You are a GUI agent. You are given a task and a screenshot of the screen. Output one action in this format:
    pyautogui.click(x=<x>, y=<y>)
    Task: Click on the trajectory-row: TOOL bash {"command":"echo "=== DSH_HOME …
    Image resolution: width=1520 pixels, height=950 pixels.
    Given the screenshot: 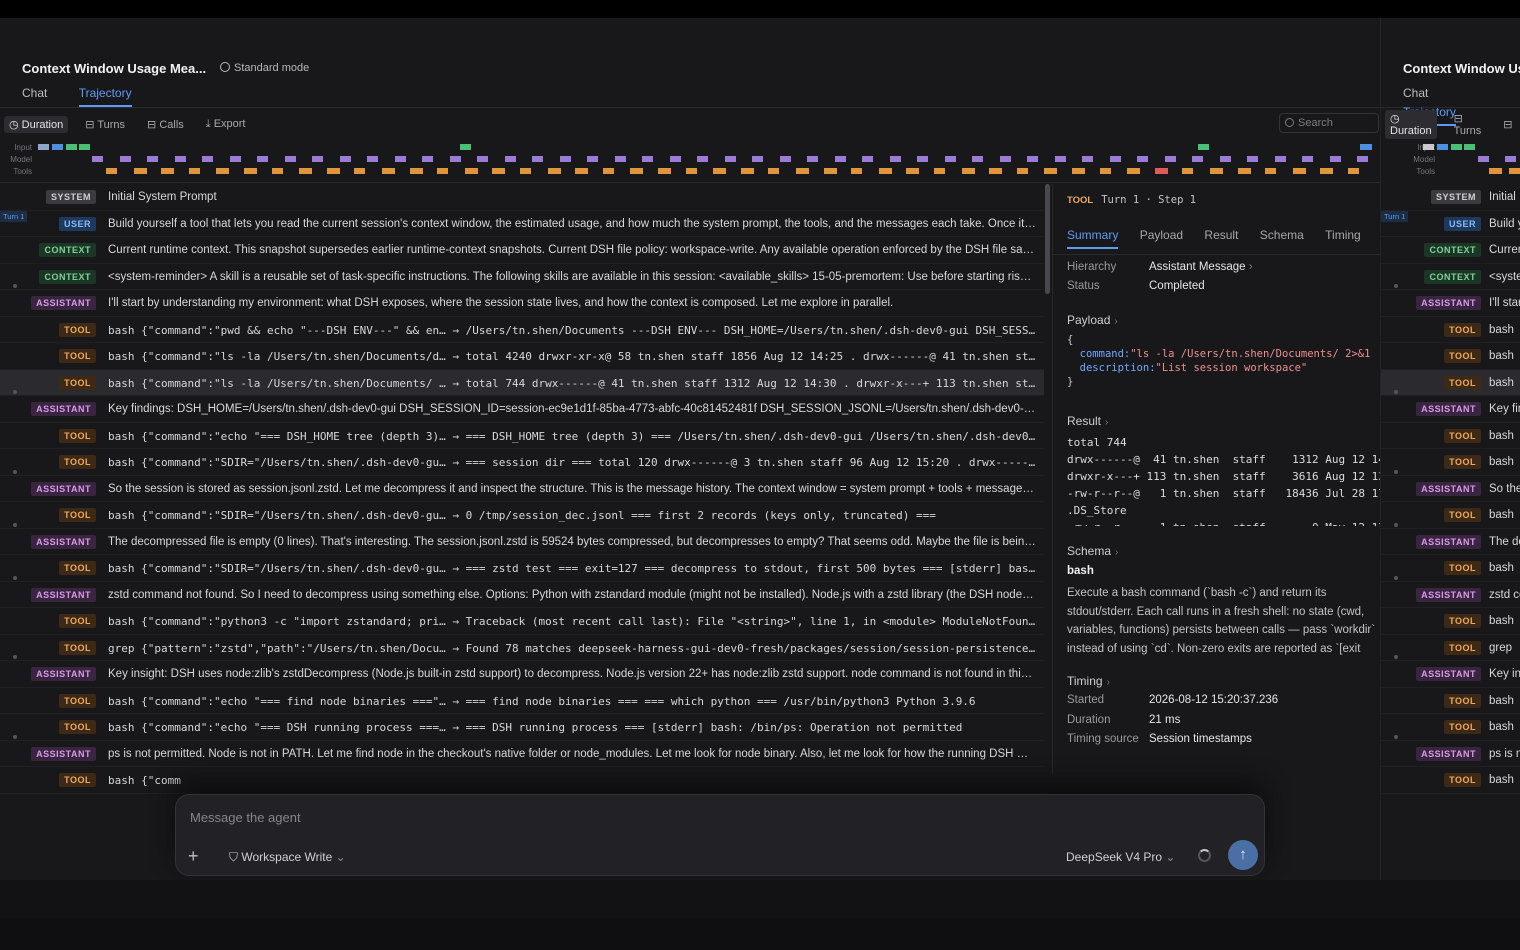 What is the action you would take?
    pyautogui.click(x=522, y=436)
    